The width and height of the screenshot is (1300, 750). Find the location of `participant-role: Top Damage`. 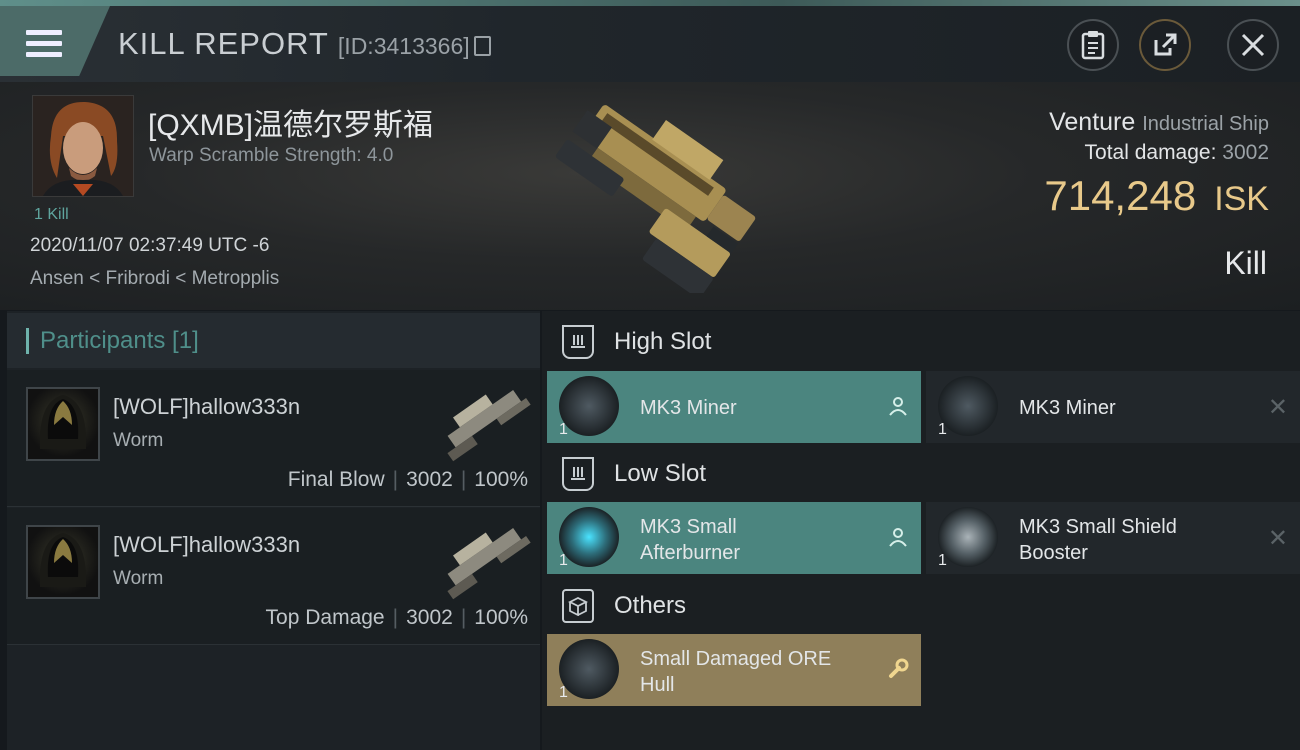

participant-role: Top Damage is located at coordinates (325, 617).